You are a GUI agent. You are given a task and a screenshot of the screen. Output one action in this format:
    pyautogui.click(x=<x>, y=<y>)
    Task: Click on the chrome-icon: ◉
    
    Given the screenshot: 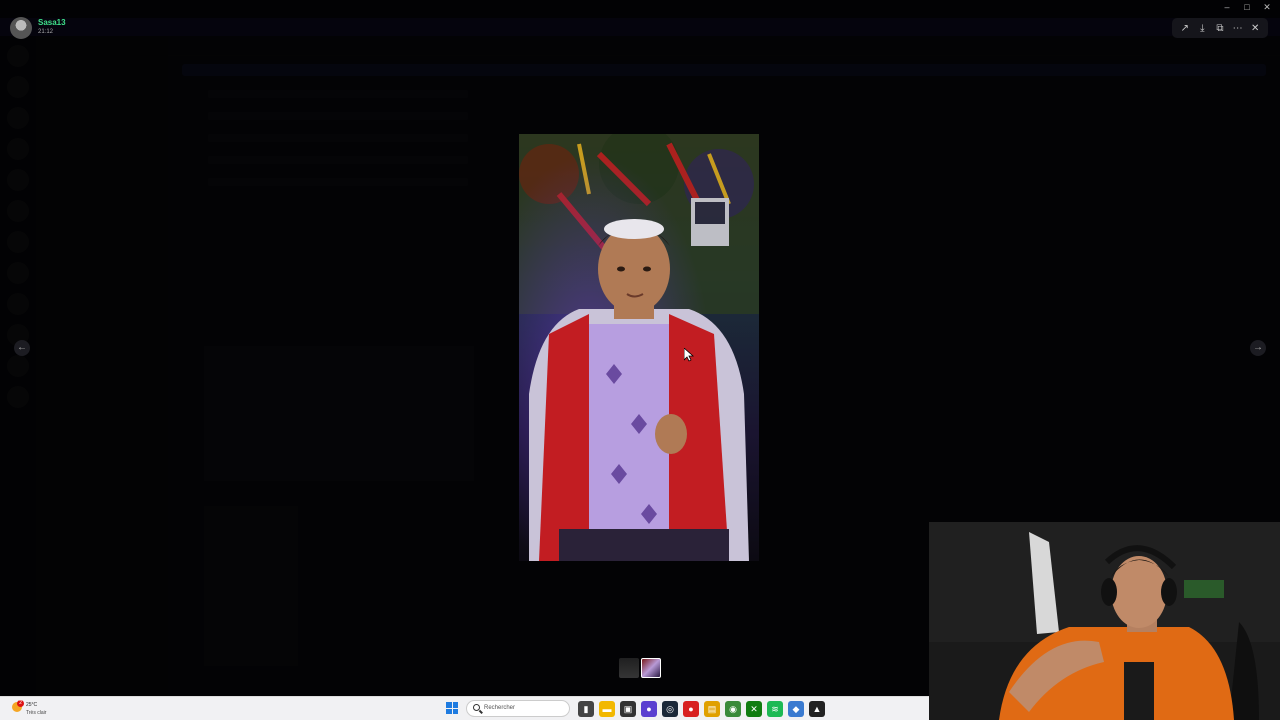 What is the action you would take?
    pyautogui.click(x=733, y=709)
    